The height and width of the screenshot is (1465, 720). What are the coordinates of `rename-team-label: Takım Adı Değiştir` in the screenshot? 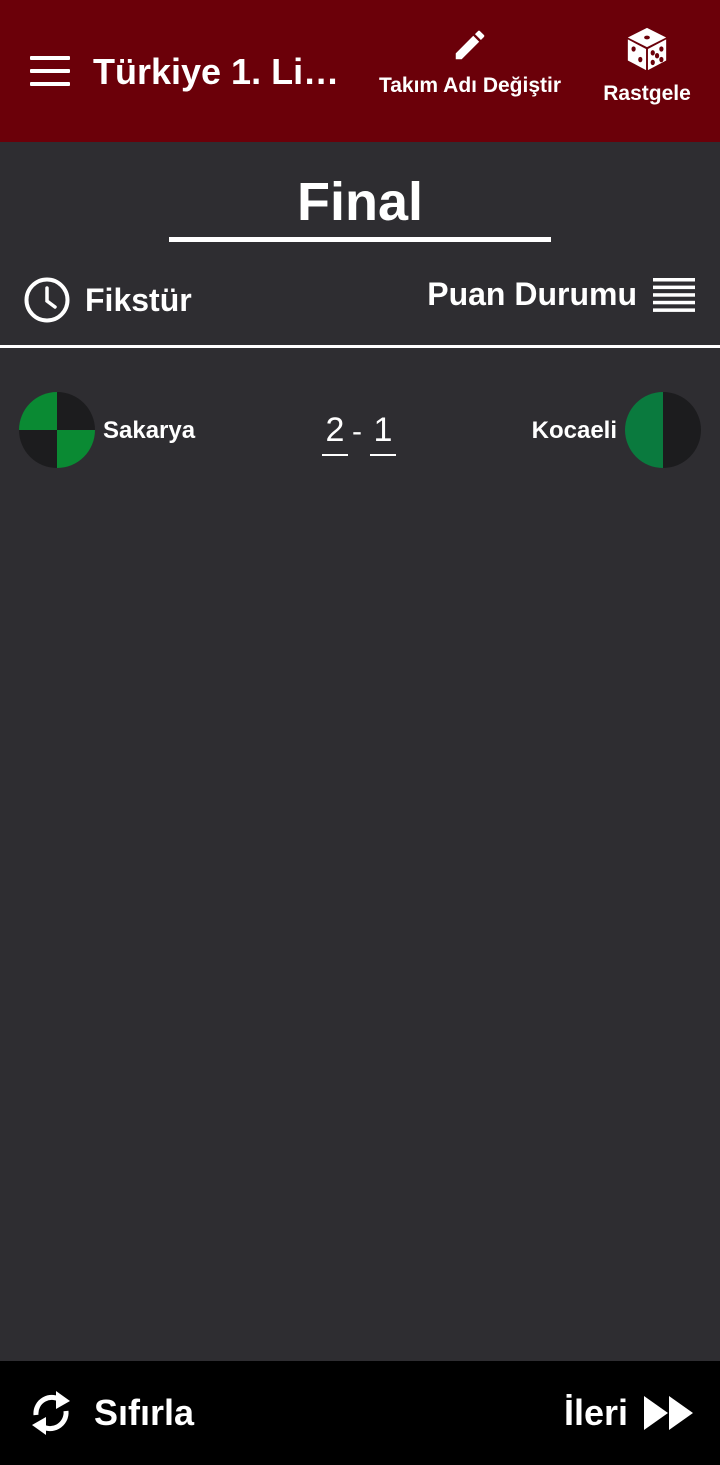 It's located at (470, 85).